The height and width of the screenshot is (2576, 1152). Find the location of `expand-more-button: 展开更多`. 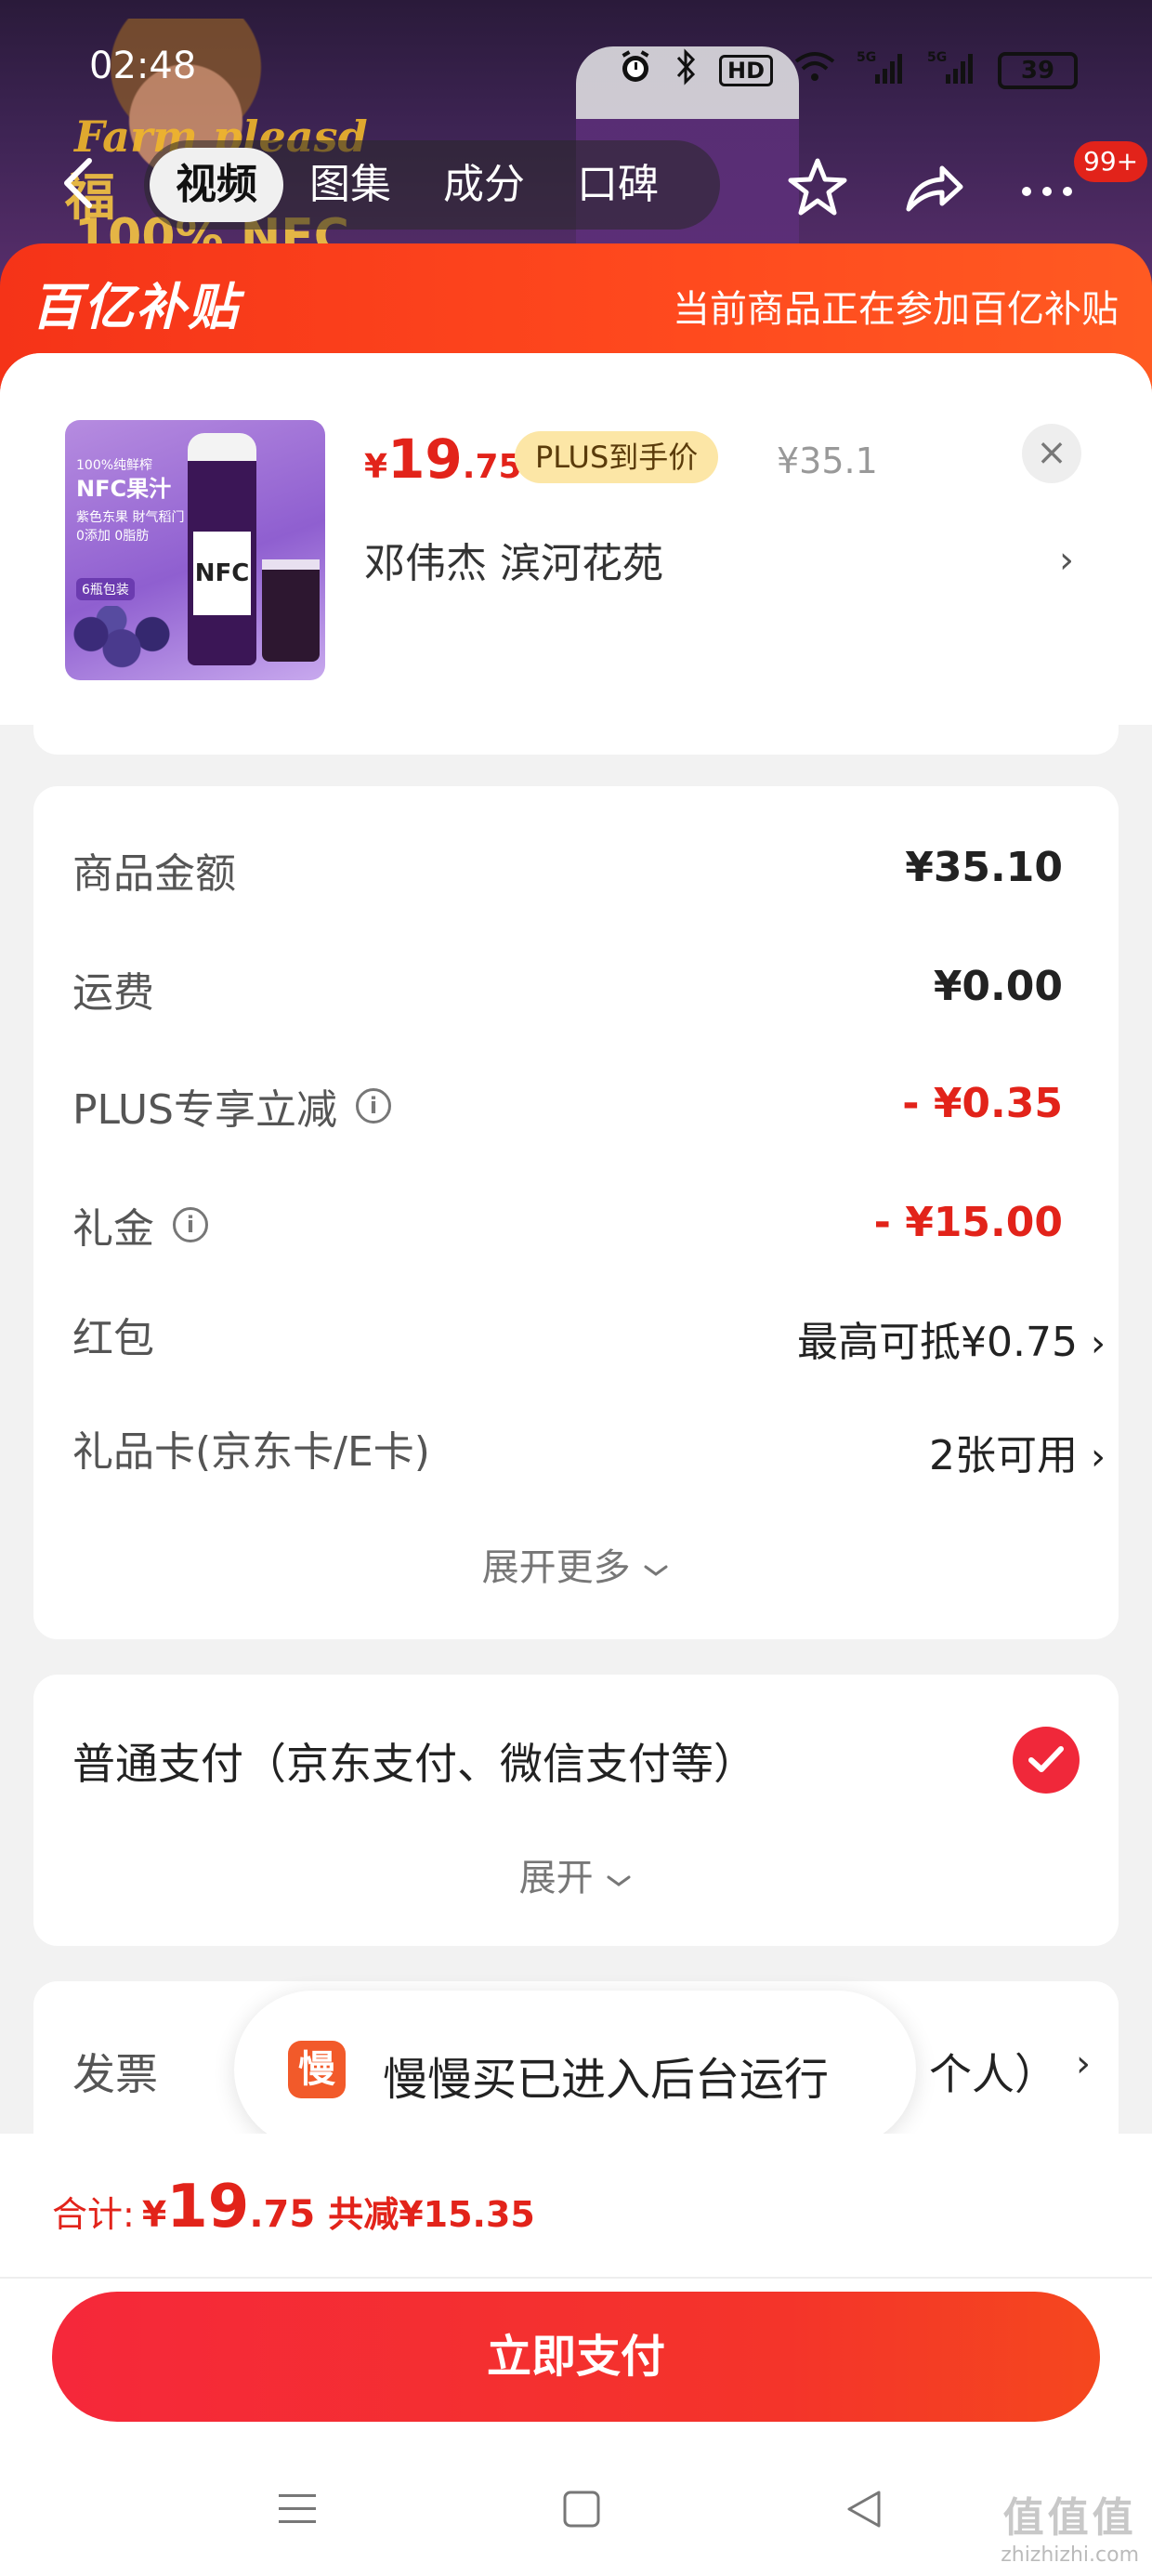

expand-more-button: 展开更多 is located at coordinates (576, 1564).